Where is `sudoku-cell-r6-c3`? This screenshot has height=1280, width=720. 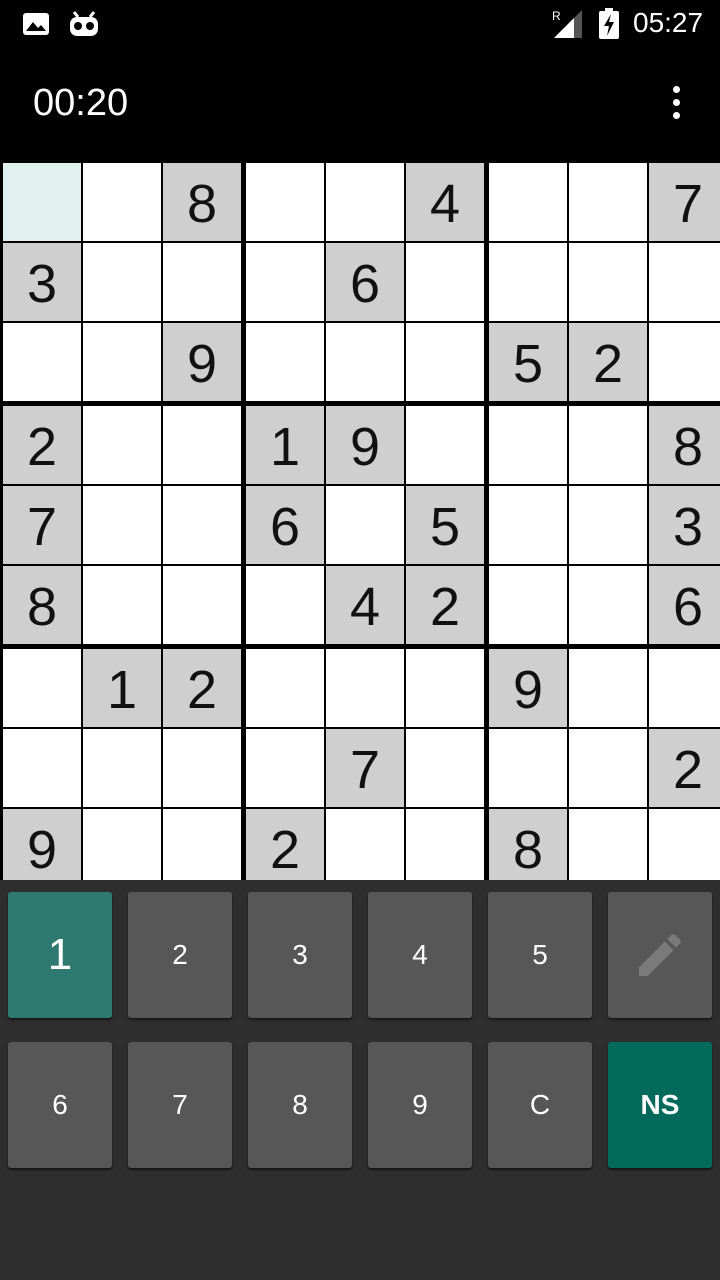 sudoku-cell-r6-c3 is located at coordinates (202, 605).